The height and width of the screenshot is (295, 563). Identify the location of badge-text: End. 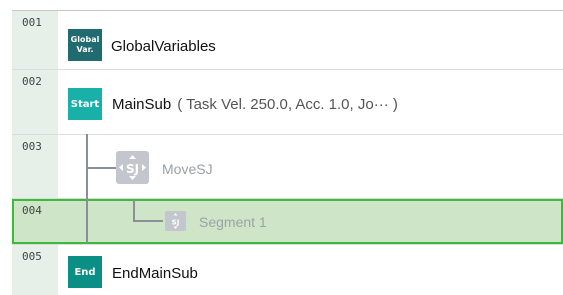
(85, 272).